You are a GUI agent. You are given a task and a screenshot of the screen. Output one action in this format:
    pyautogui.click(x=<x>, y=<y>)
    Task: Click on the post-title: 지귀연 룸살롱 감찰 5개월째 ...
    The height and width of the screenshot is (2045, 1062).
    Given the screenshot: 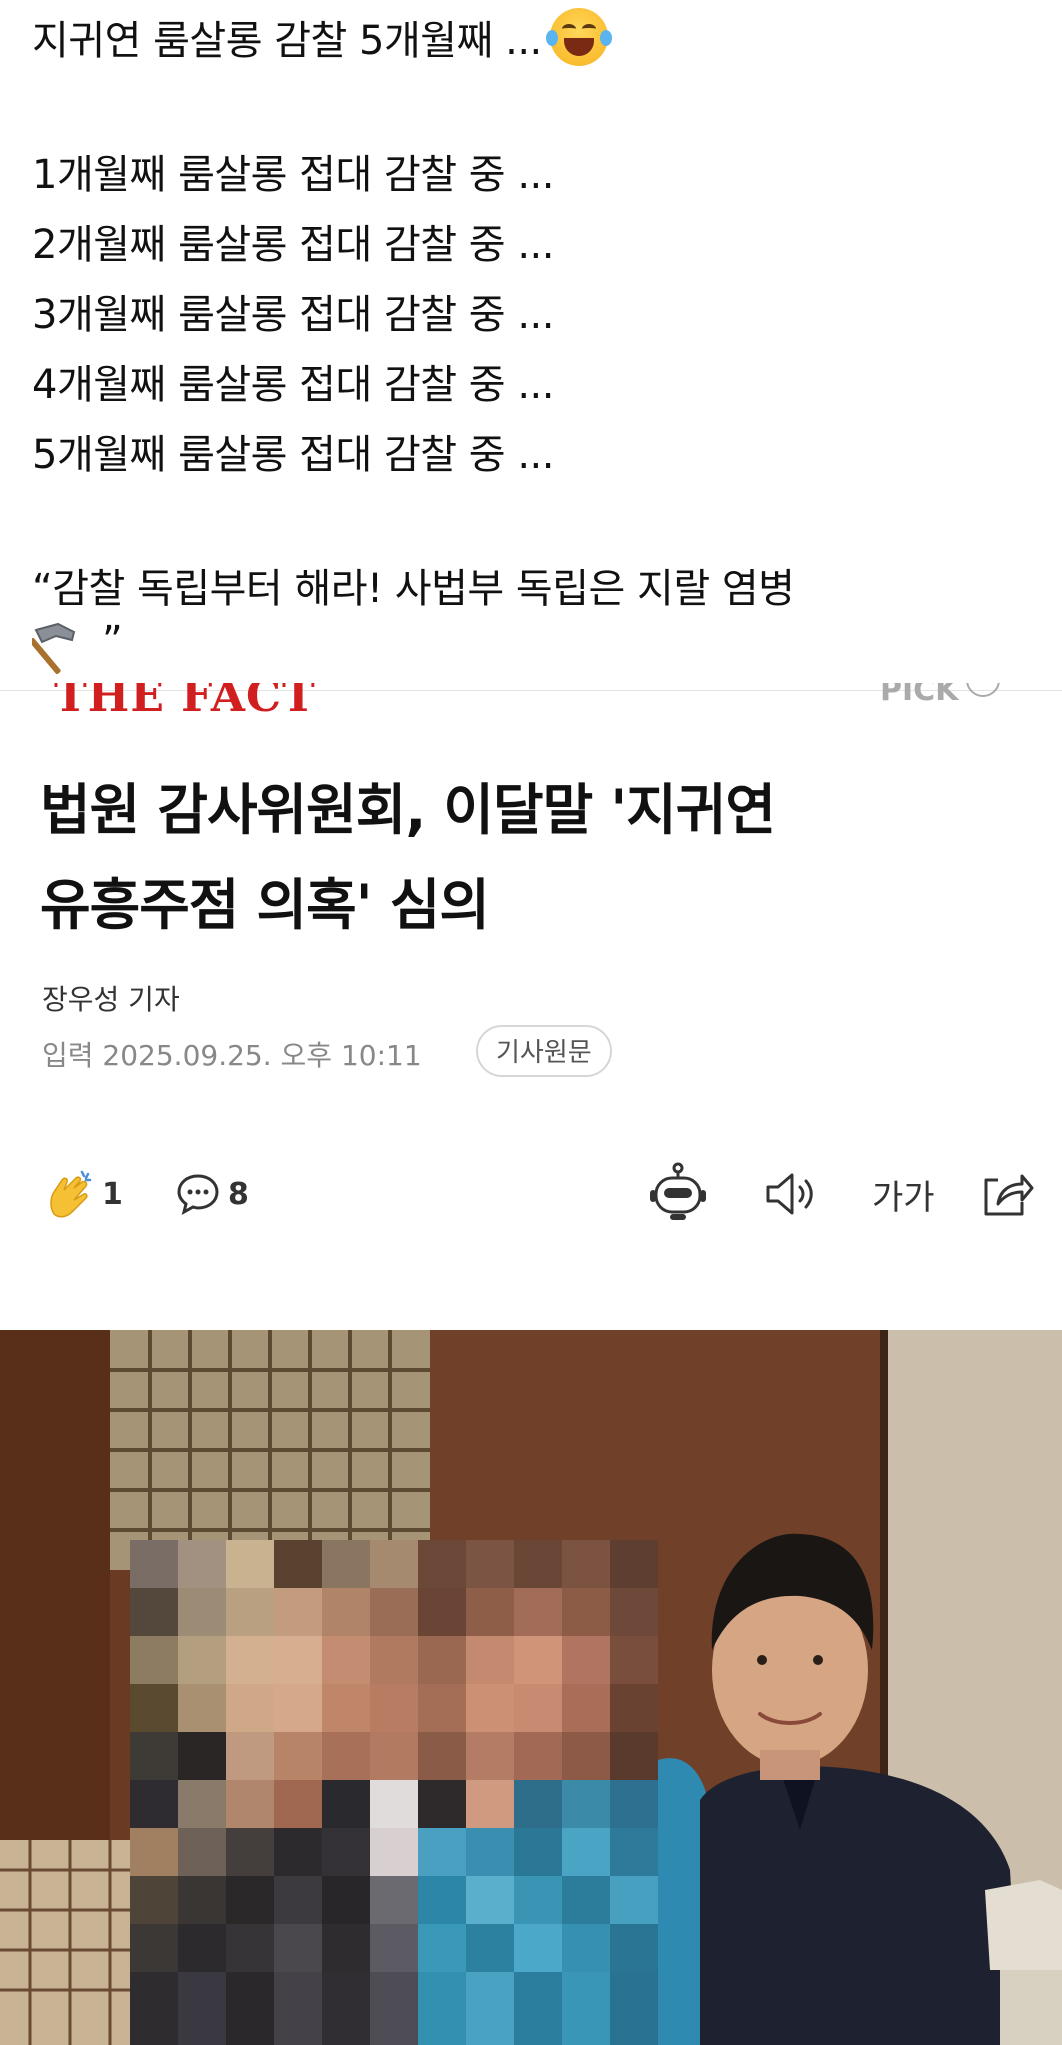 What is the action you would take?
    pyautogui.click(x=287, y=41)
    